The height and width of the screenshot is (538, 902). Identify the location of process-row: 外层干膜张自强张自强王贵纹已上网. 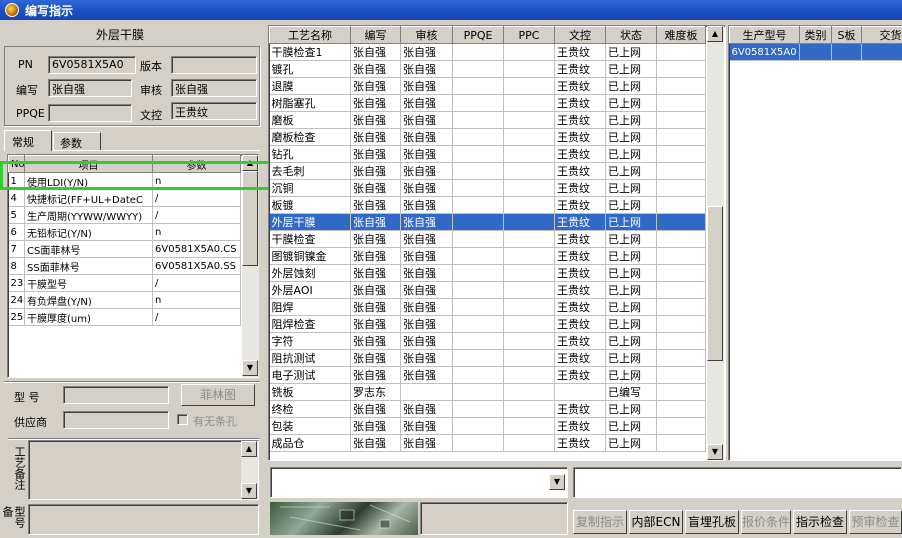
(488, 222).